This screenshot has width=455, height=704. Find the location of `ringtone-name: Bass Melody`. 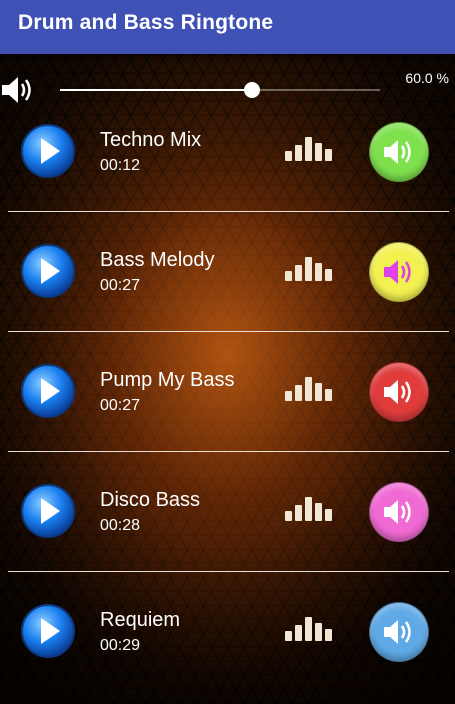

ringtone-name: Bass Melody is located at coordinates (157, 260).